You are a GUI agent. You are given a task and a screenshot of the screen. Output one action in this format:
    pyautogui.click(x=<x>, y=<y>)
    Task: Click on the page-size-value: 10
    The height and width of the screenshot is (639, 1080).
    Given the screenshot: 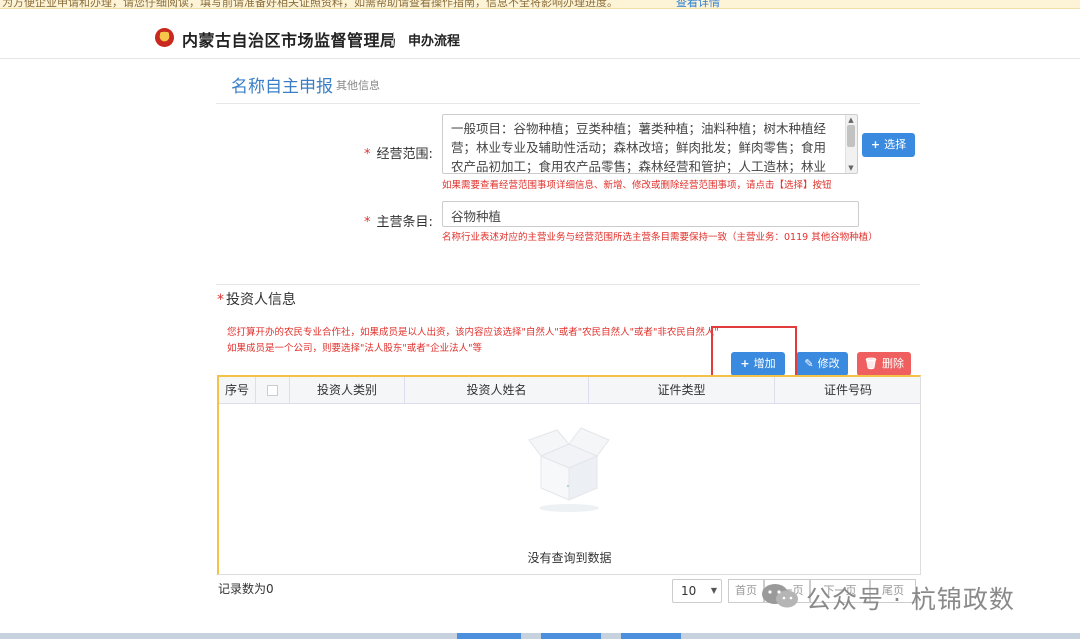 What is the action you would take?
    pyautogui.click(x=689, y=591)
    